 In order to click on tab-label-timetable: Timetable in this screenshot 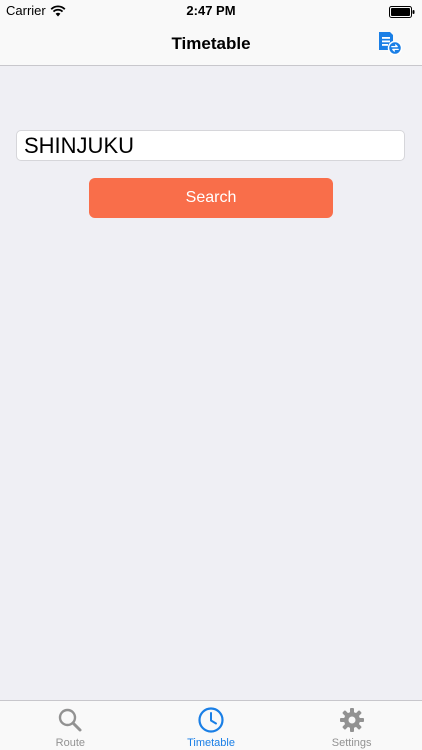, I will do `click(211, 743)`.